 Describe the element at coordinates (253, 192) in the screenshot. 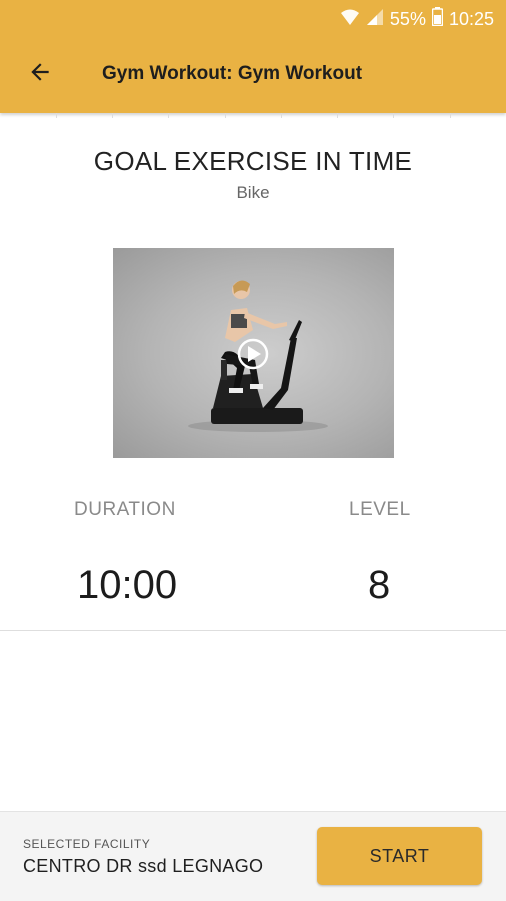

I see `exercise-name: Bike` at that location.